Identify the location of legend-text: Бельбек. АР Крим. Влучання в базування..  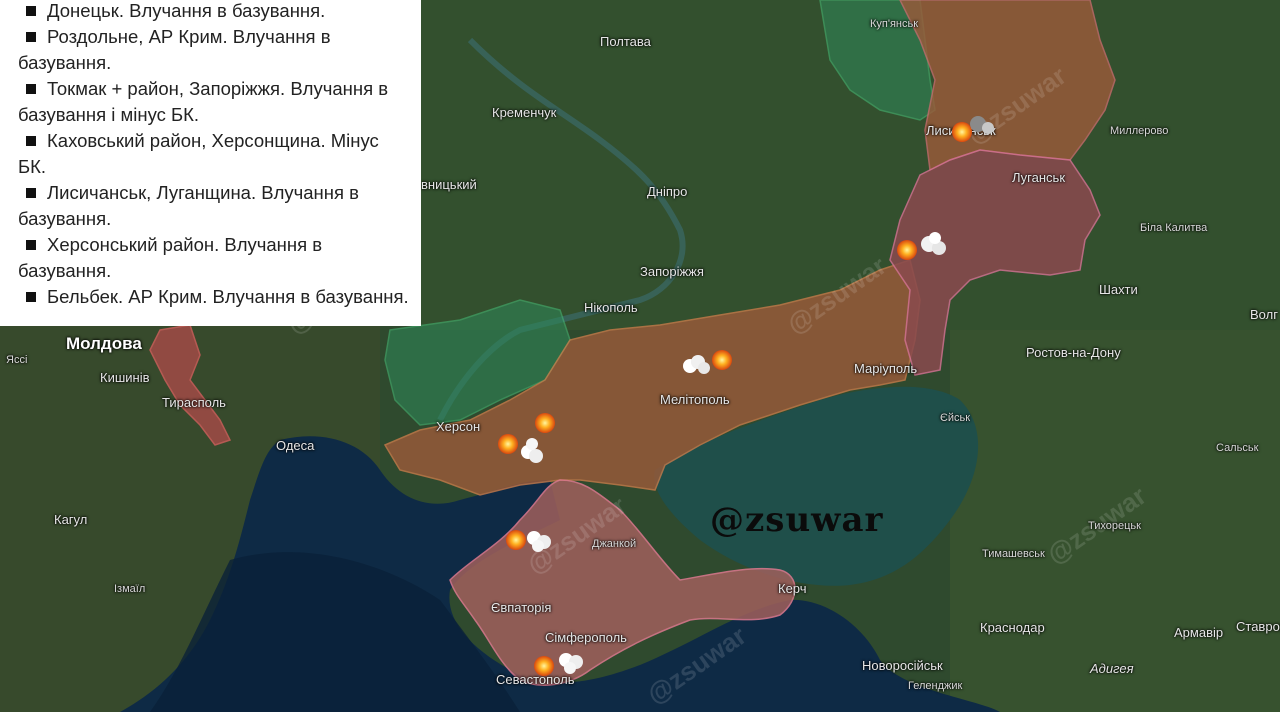
(228, 296).